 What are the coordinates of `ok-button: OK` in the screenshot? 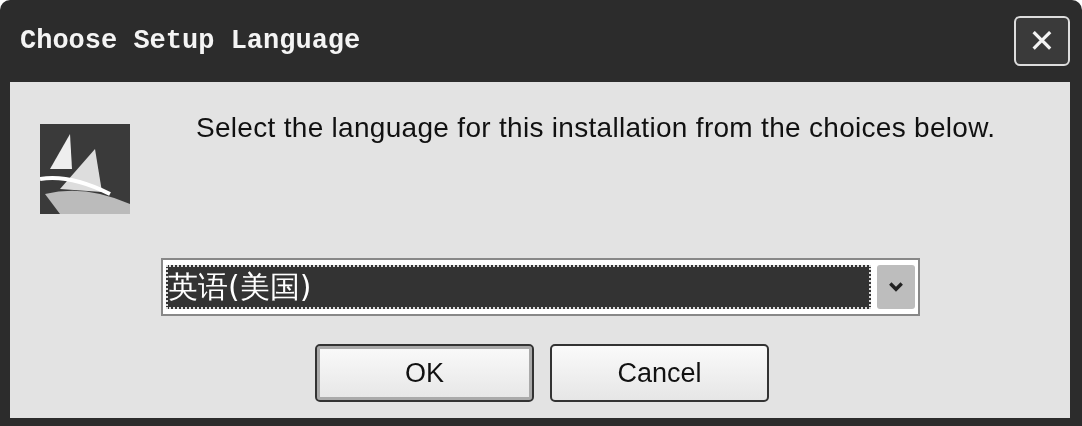 It's located at (424, 373).